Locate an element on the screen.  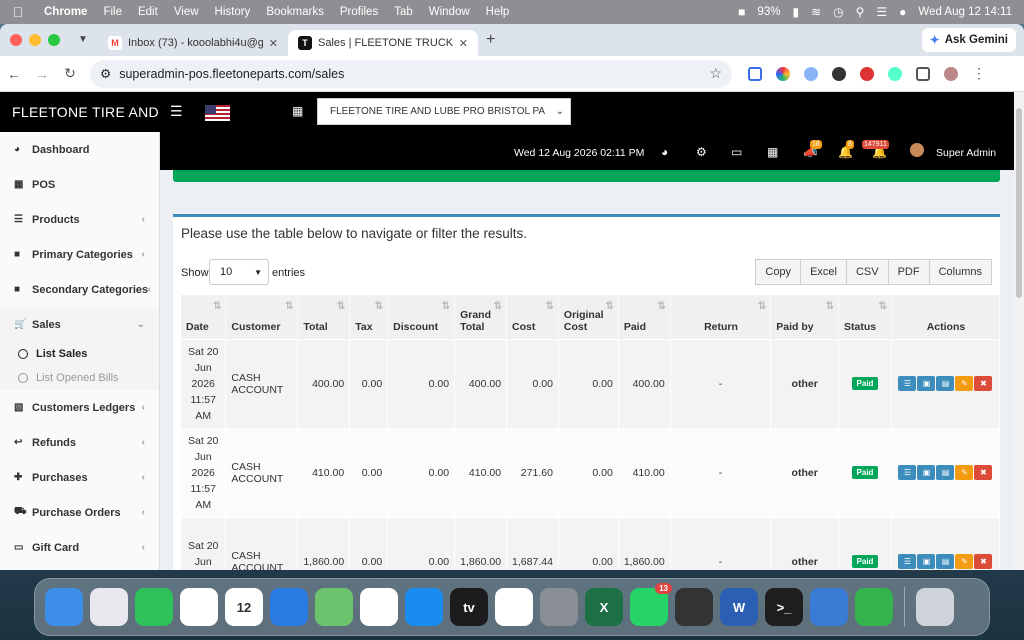
sidebar-item-sales: 🛒 Sales ⌄ is located at coordinates (79, 324).